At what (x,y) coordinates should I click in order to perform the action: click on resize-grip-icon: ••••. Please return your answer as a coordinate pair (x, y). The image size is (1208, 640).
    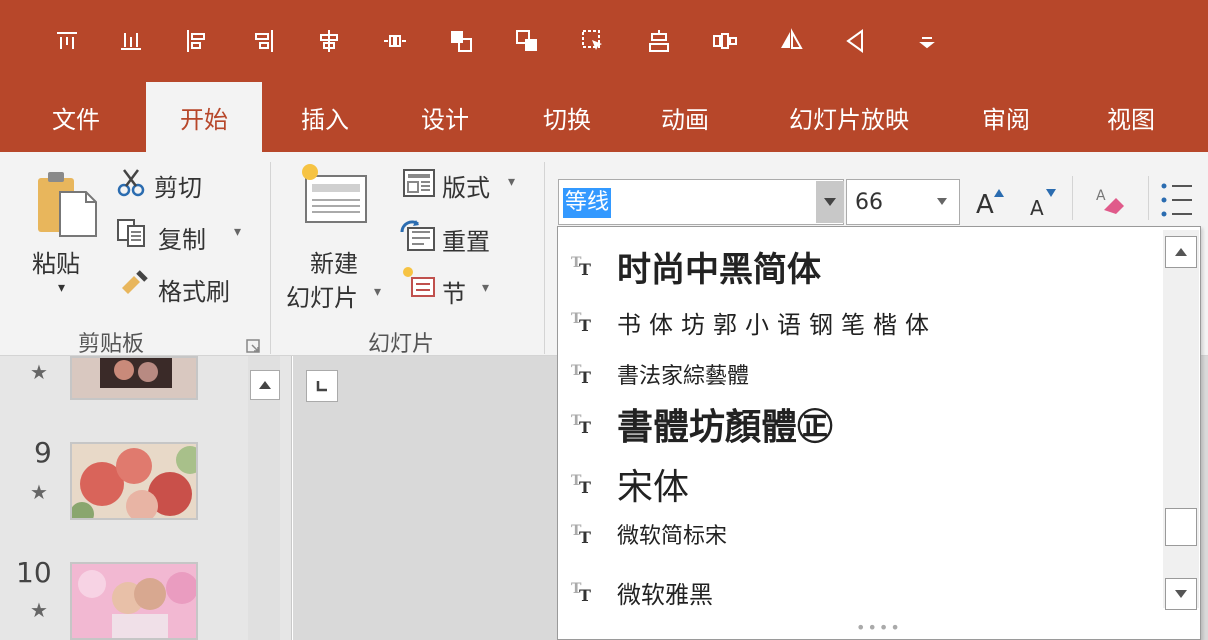
    Looking at the image, I should click on (879, 627).